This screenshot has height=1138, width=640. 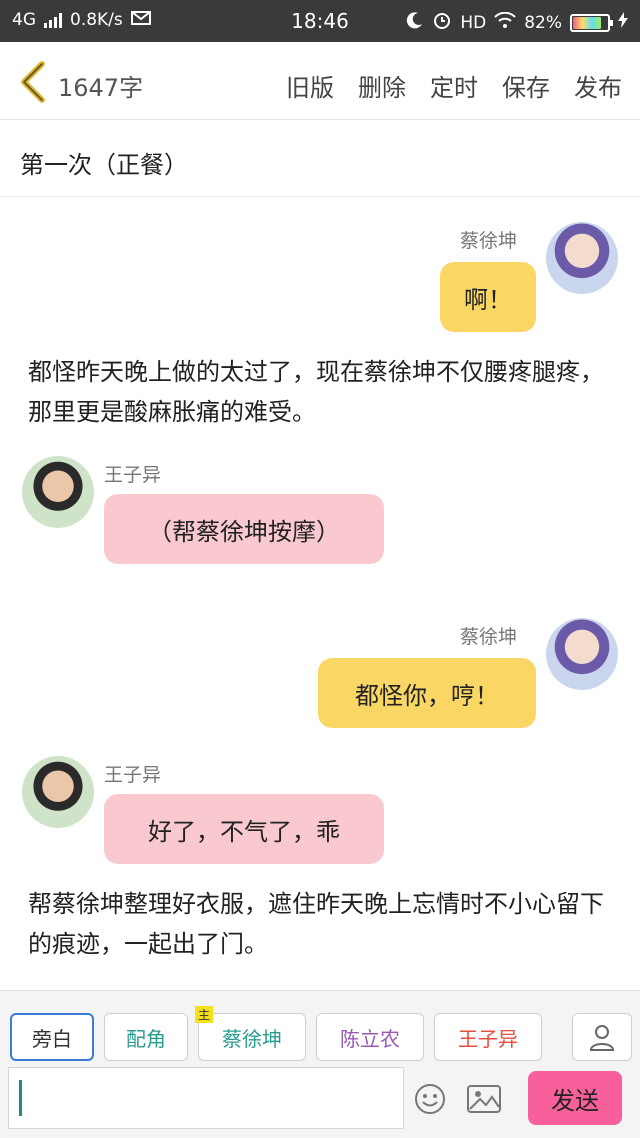 What do you see at coordinates (33, 82) in the screenshot?
I see `back-chevron-icon` at bounding box center [33, 82].